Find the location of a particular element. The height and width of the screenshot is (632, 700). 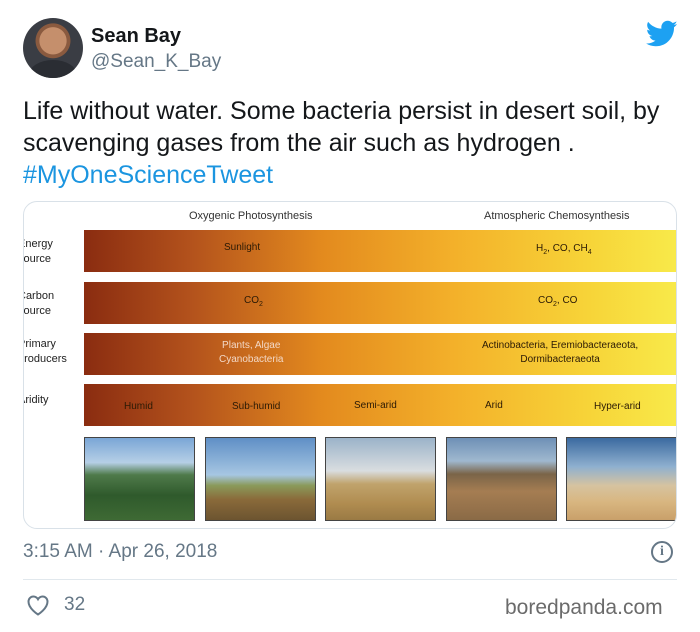

hyper-arid-desert-photo is located at coordinates (621, 479).